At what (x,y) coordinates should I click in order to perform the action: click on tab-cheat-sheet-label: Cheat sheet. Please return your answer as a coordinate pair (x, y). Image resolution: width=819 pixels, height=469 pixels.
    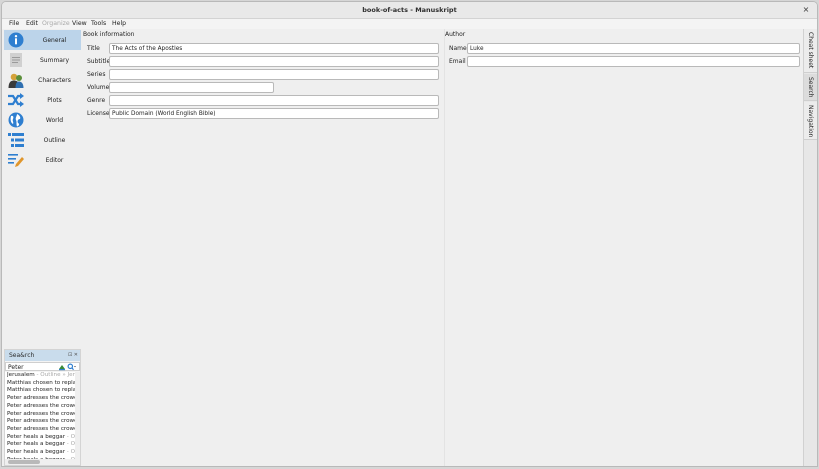
    Looking at the image, I should click on (810, 50).